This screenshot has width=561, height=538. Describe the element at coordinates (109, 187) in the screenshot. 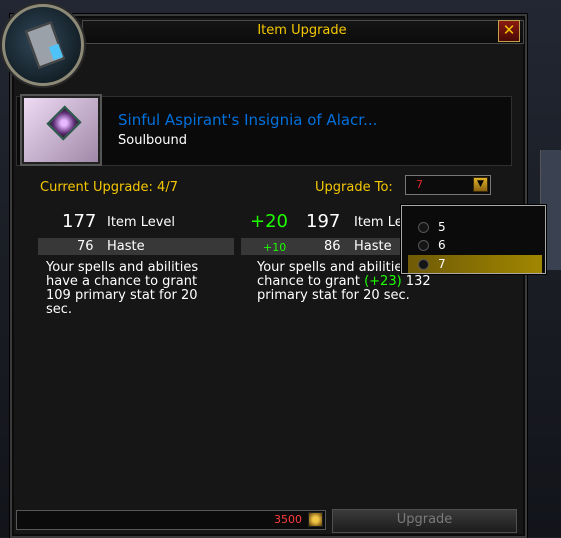

I see `current-upgrade-label: Current Upgrade: 4/7` at that location.